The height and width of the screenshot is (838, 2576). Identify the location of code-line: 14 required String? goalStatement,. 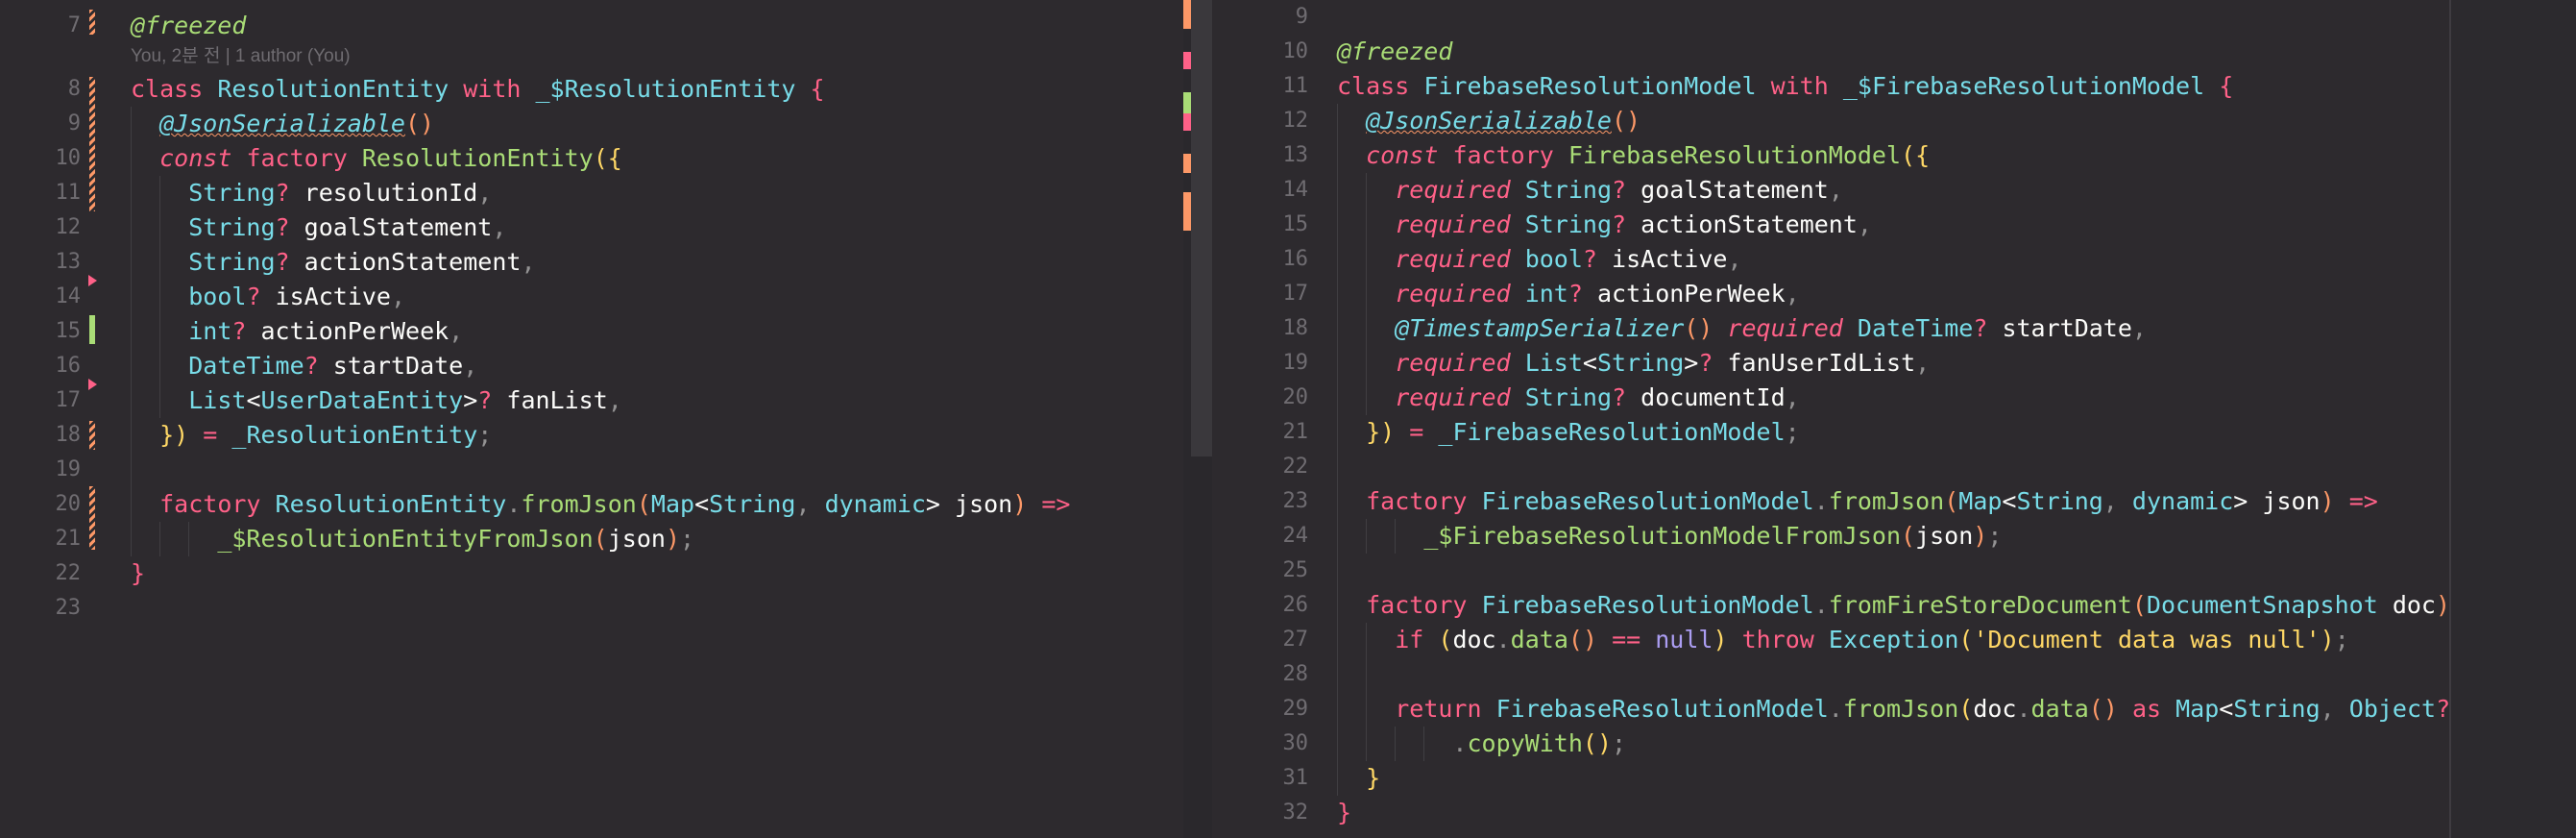
(1831, 190).